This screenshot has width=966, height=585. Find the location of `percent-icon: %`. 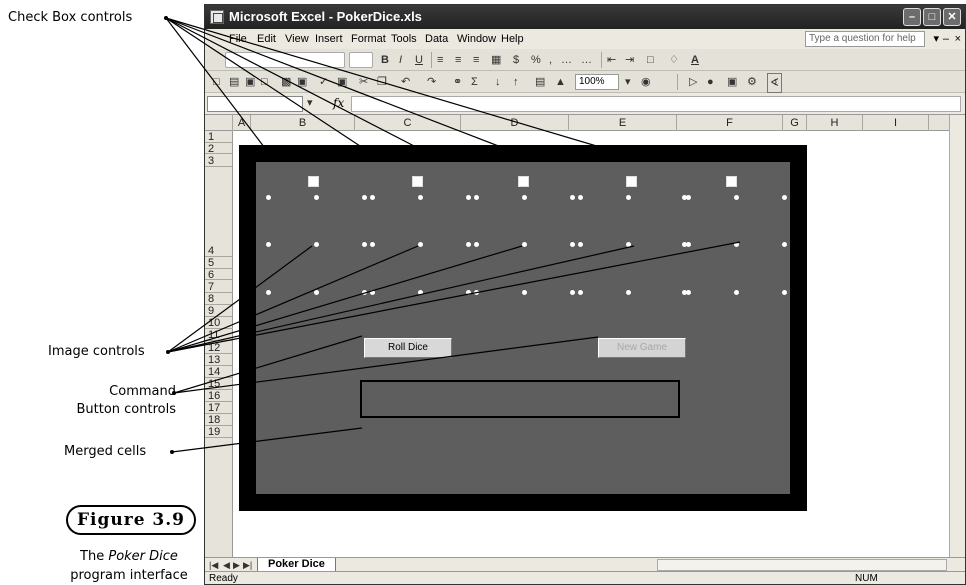

percent-icon: % is located at coordinates (536, 60).